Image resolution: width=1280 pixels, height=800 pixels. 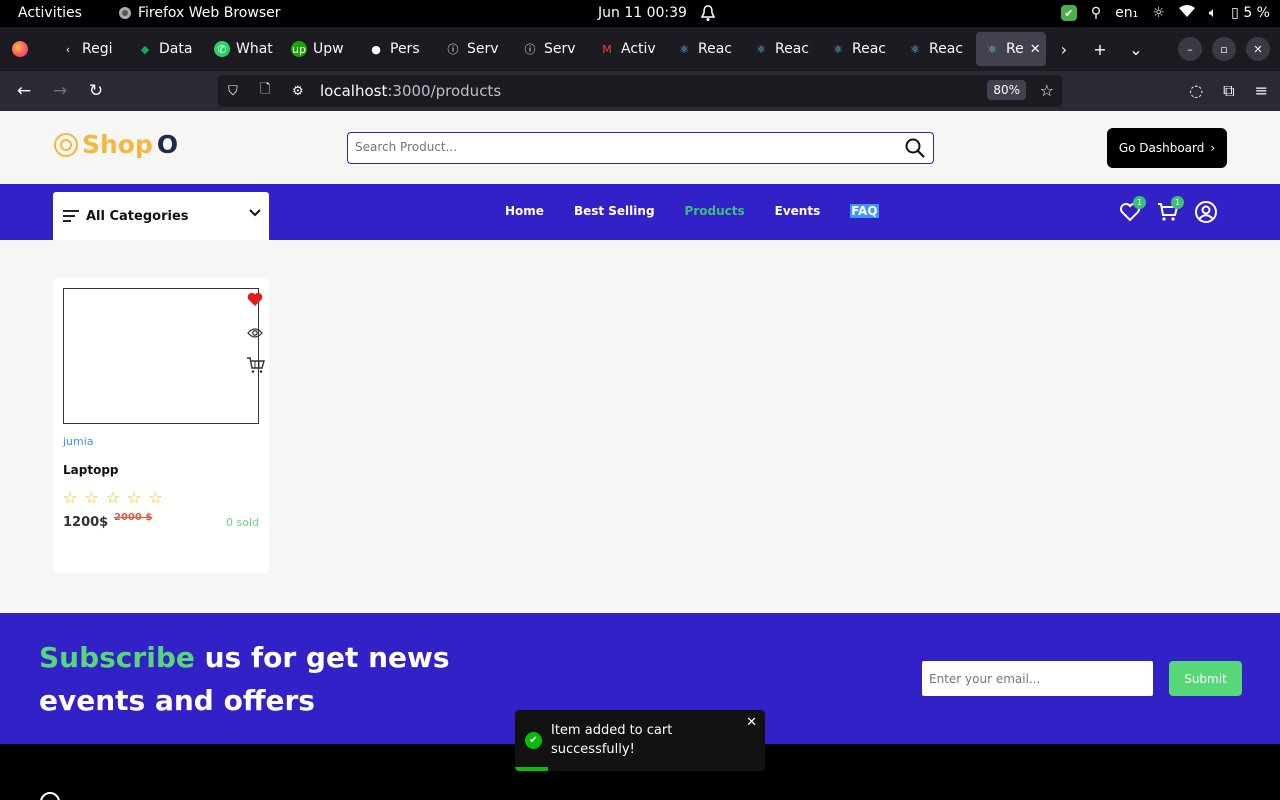 What do you see at coordinates (524, 211) in the screenshot?
I see `nav-home: Home` at bounding box center [524, 211].